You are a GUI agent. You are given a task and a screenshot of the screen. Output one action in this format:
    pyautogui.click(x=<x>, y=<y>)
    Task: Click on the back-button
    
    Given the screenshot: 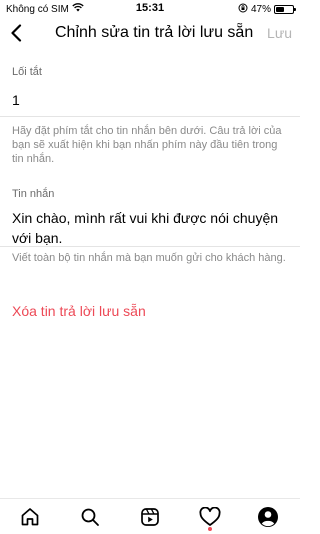 What is the action you would take?
    pyautogui.click(x=16, y=33)
    